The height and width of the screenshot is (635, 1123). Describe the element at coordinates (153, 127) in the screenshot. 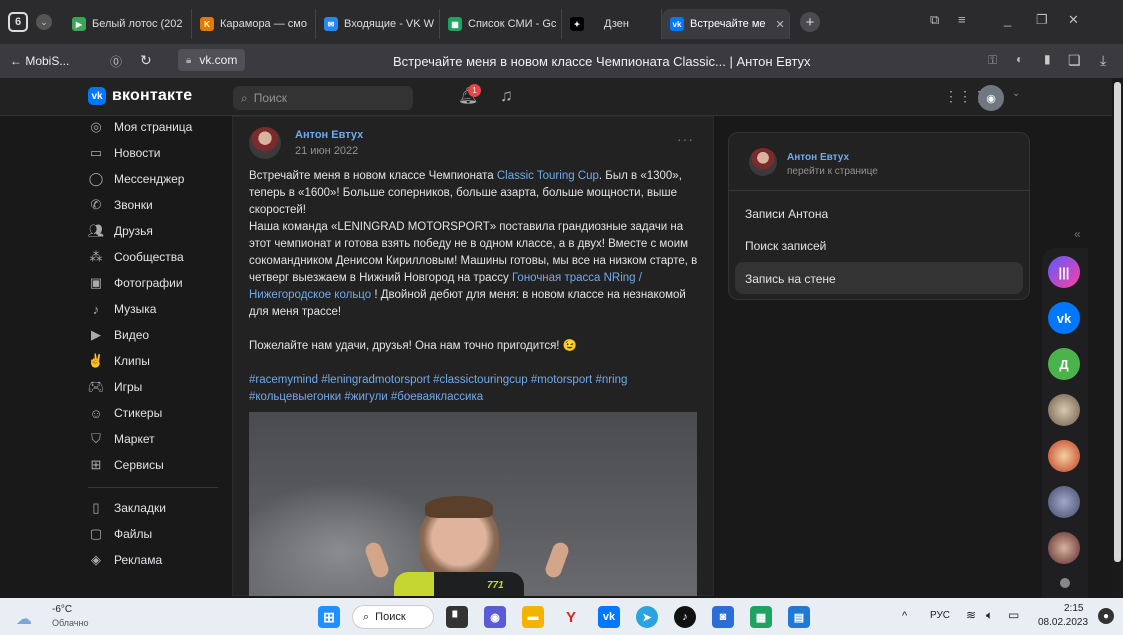

I see `sidebar-item-label: Моя страница` at that location.